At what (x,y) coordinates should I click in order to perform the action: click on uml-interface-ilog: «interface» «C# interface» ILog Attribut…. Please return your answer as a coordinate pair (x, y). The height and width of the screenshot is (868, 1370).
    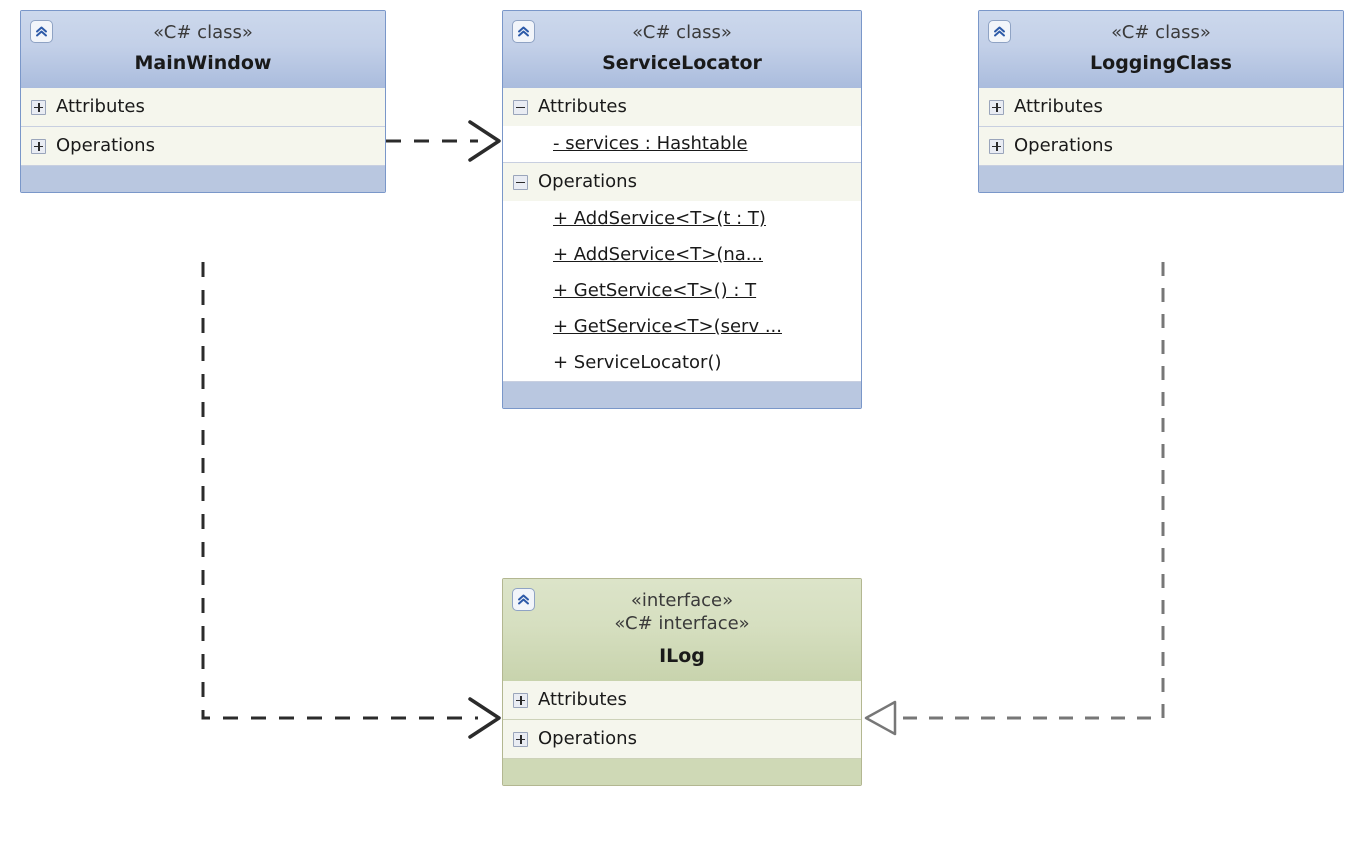
    Looking at the image, I should click on (682, 682).